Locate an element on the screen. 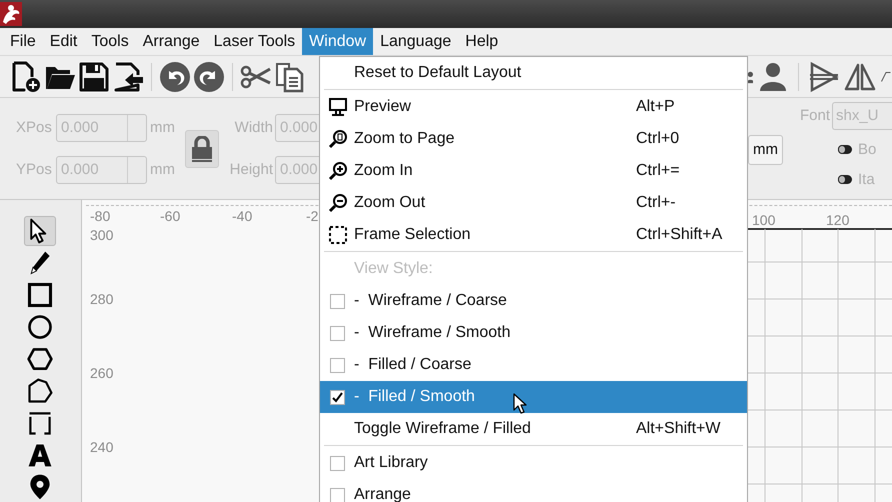 The image size is (892, 502). field-label: XPos is located at coordinates (34, 127).